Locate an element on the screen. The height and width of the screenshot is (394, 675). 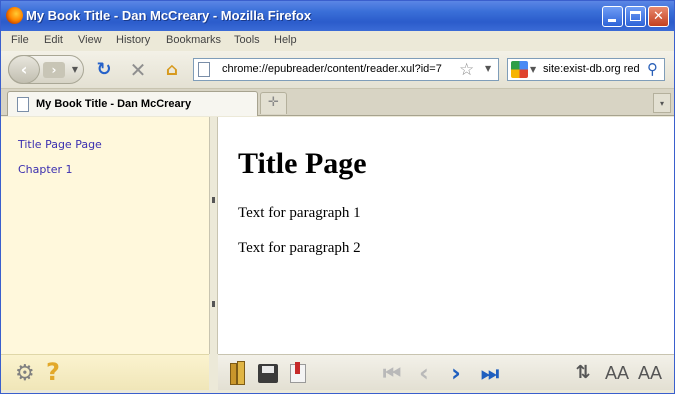
previous-page-button: ‹ is located at coordinates (424, 373).